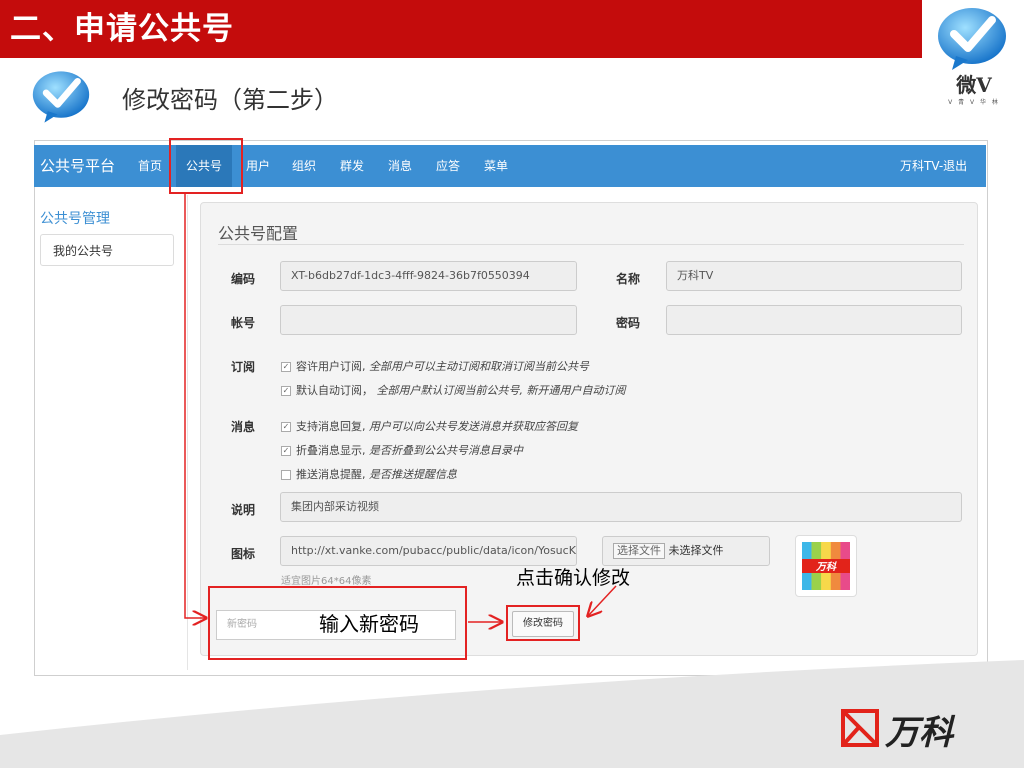  I want to click on annotation-input-new-password: 输入新密码, so click(369, 624).